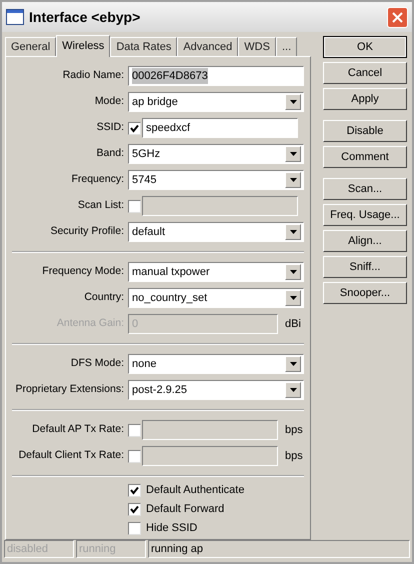 The image size is (414, 564). I want to click on close-icon, so click(397, 17).